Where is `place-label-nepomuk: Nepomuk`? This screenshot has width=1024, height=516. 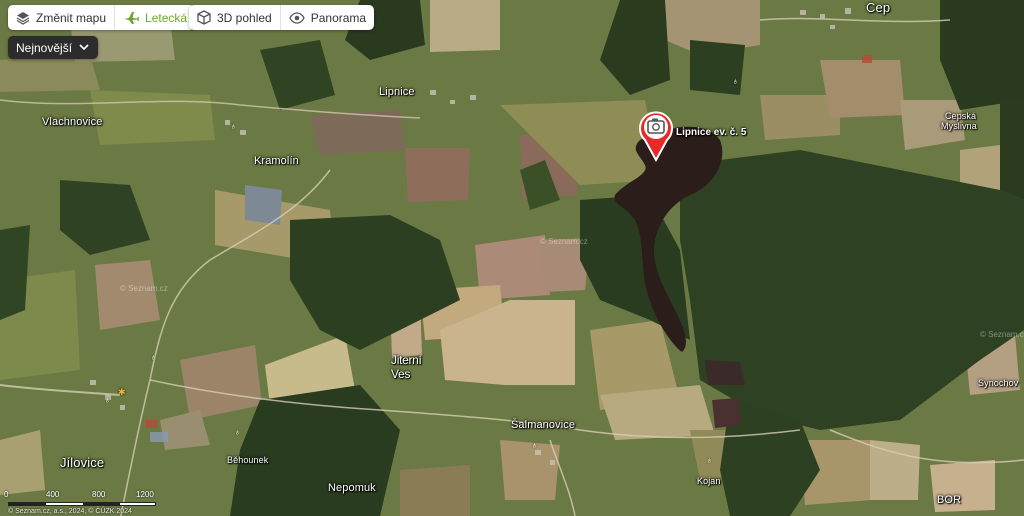
place-label-nepomuk: Nepomuk is located at coordinates (352, 488).